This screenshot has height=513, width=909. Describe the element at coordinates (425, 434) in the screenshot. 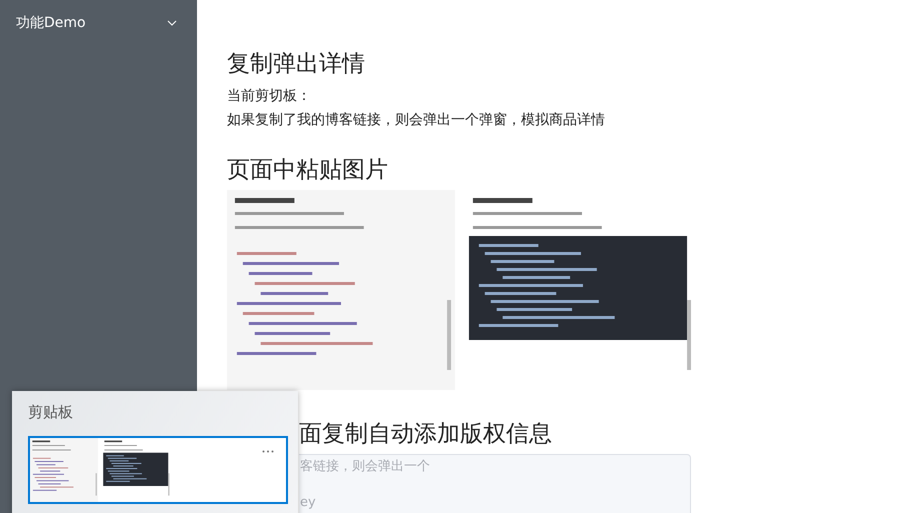

I see `section-title: 面复制自动添加版权信息` at that location.